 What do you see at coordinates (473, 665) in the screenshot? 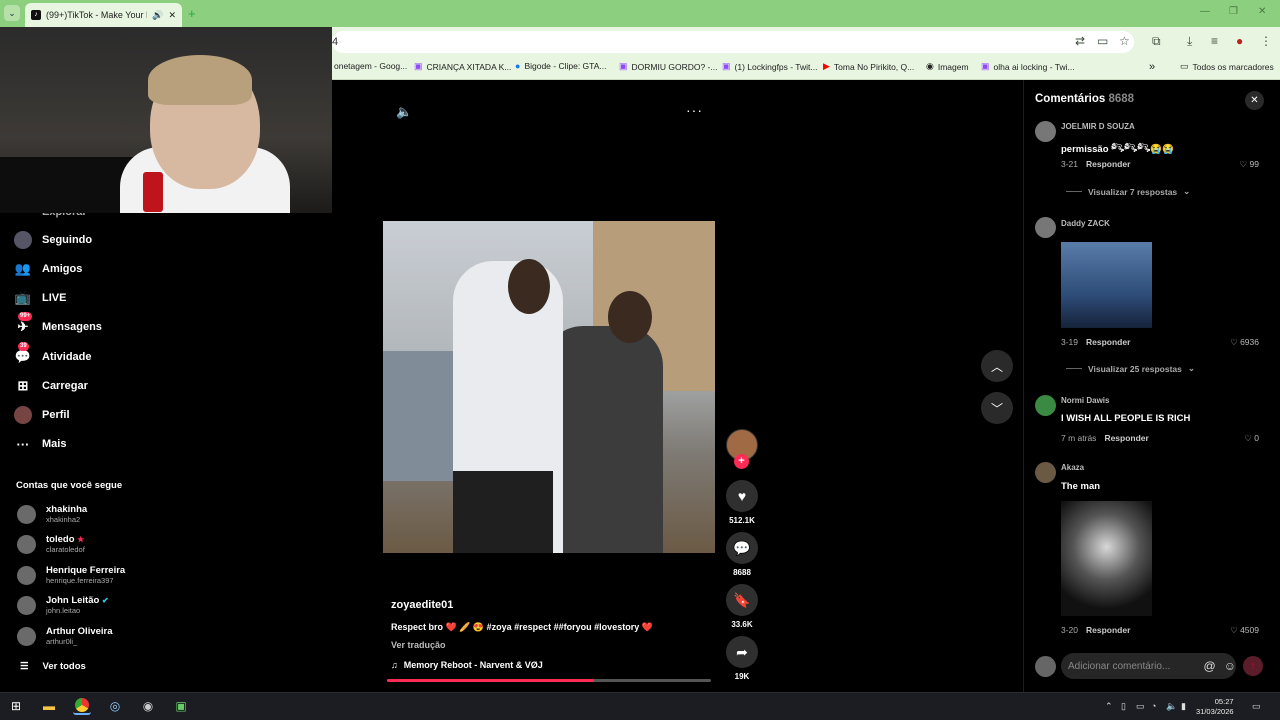
I see `music-title: Memory Reboot - Narvent & VØJ` at bounding box center [473, 665].